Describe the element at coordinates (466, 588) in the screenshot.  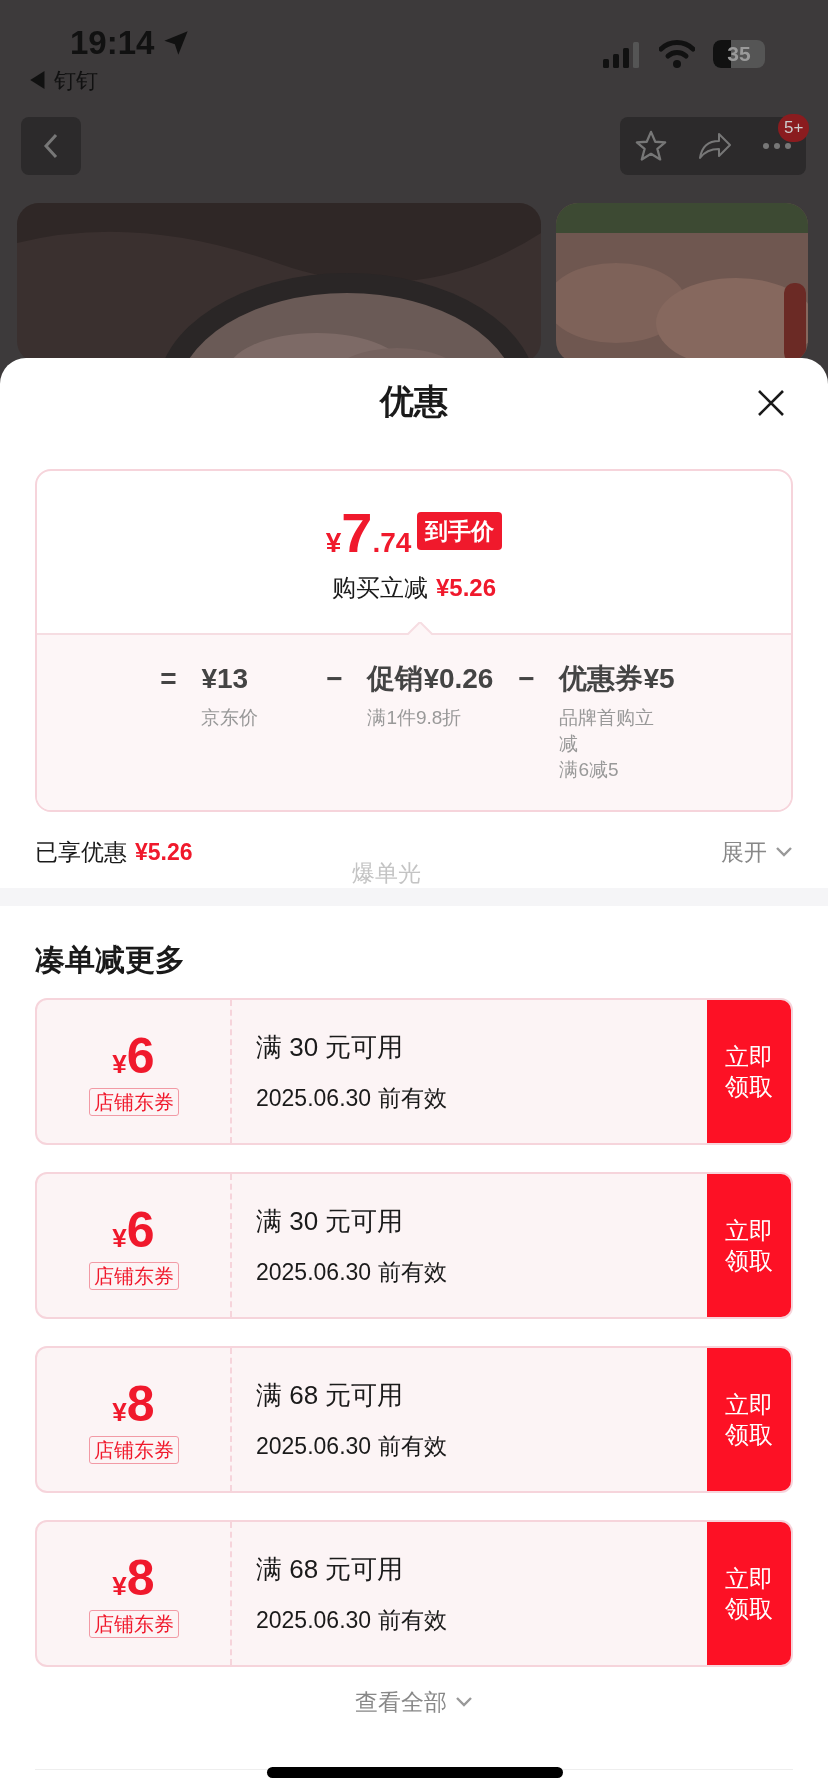
I see `saving-value: ¥5.26` at that location.